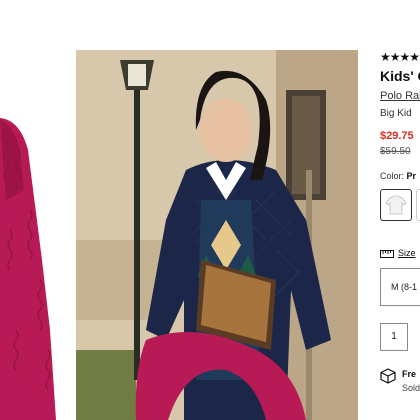 Image resolution: width=420 pixels, height=420 pixels. Describe the element at coordinates (400, 287) in the screenshot. I see `size-select: M (8-1` at that location.